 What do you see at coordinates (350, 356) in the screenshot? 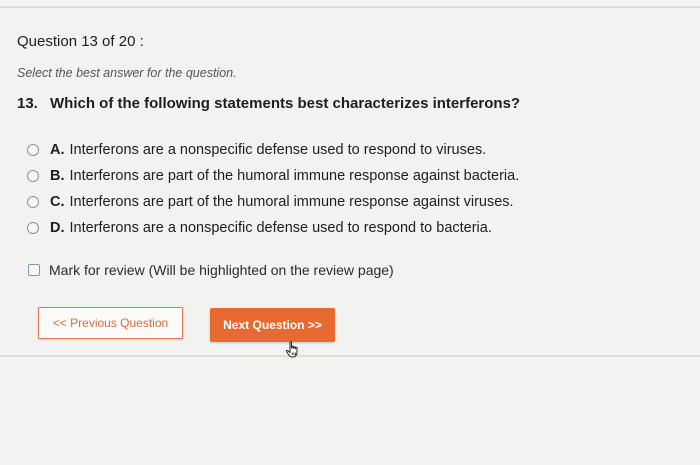
I see `bottom-divider` at bounding box center [350, 356].